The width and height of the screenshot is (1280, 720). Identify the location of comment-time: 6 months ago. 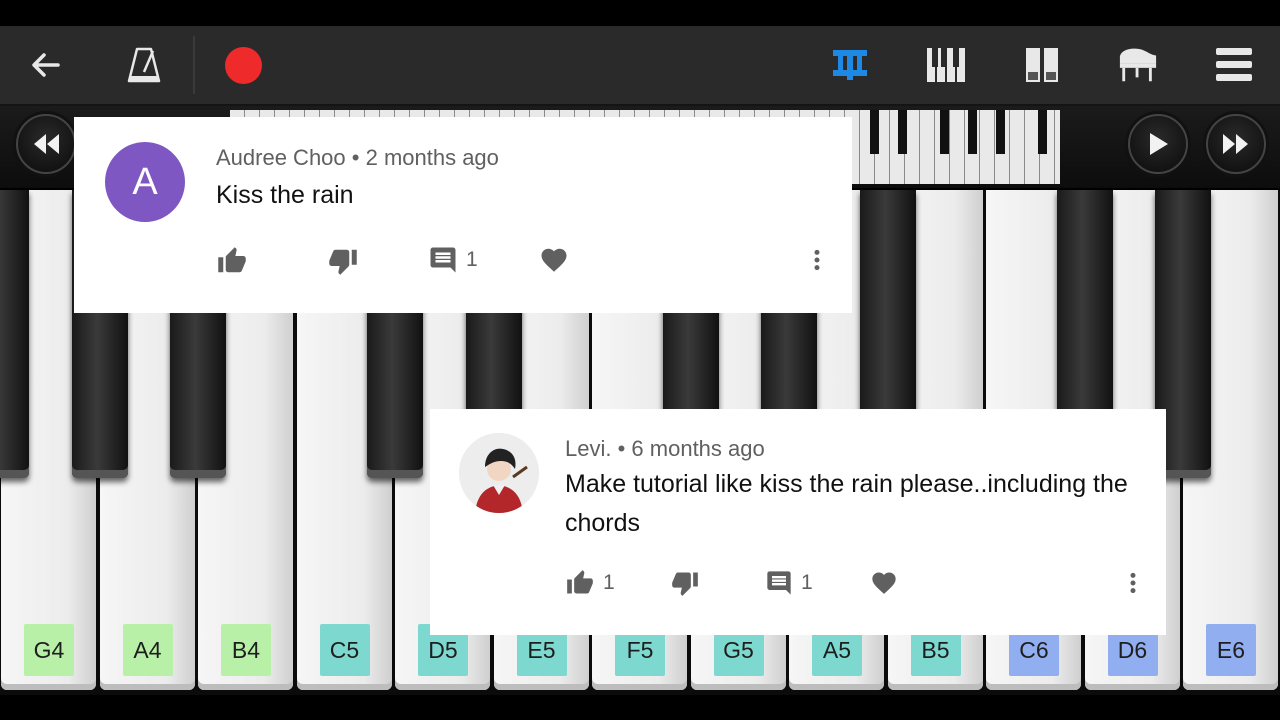
(698, 448).